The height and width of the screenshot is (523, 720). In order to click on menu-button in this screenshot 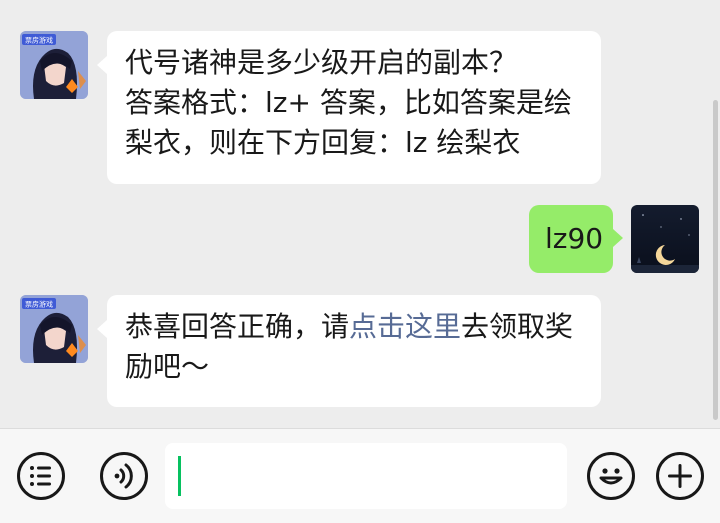, I will do `click(41, 476)`.